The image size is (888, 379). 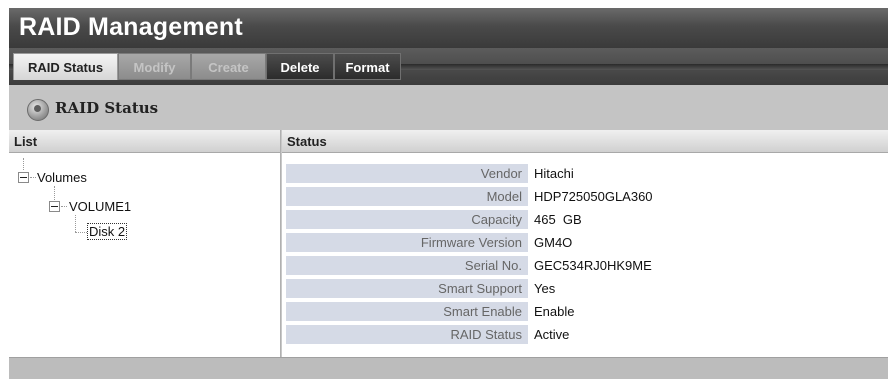 I want to click on app-title: RAID Management, so click(x=131, y=27).